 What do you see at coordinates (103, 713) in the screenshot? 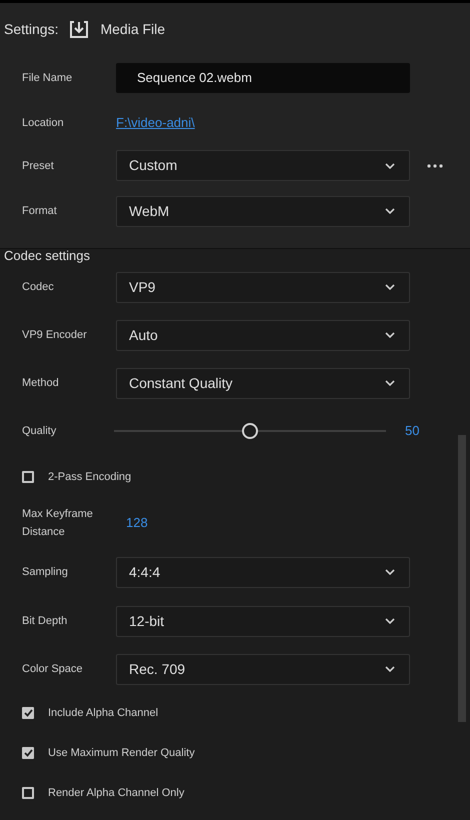
I see `checkbox-label: Include Alpha Channel` at bounding box center [103, 713].